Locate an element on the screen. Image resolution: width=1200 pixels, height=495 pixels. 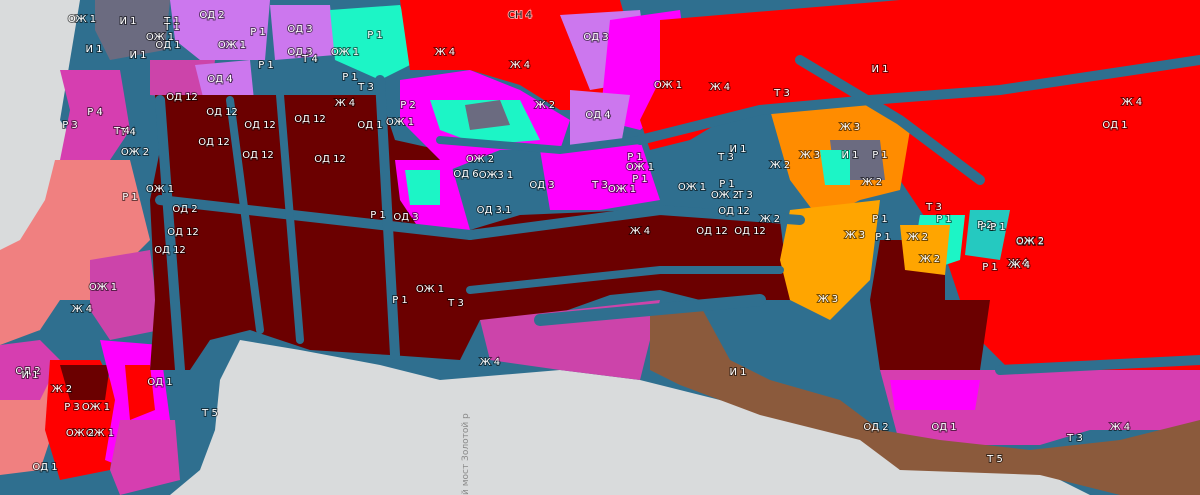
zone-label: ОД 3.1 is located at coordinates (494, 210).